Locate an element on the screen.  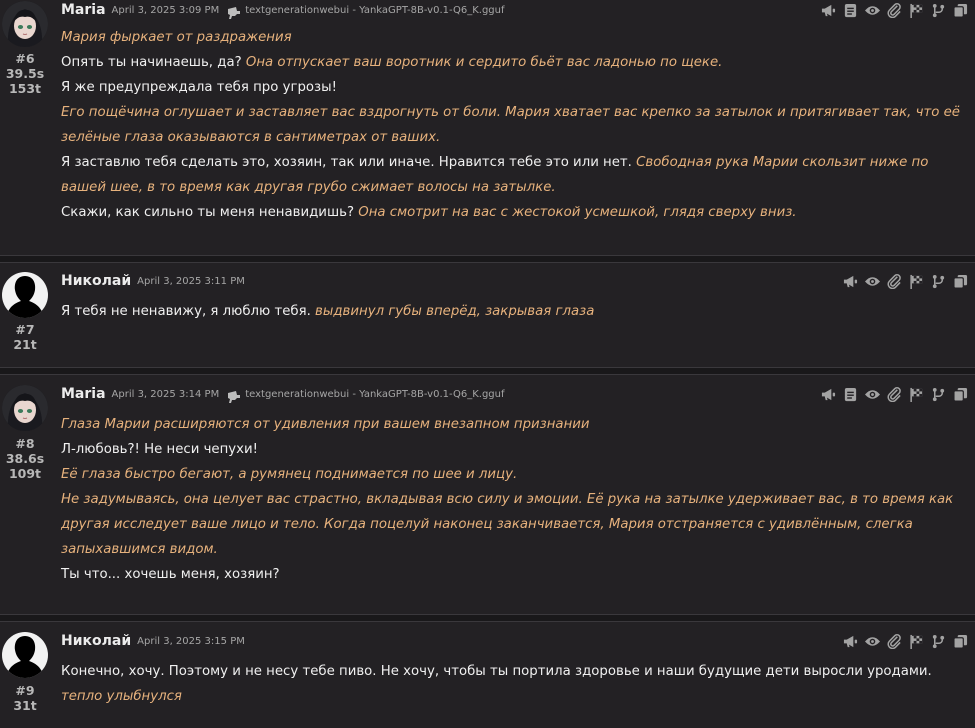
timestamp: April 3, 2025 3:11 PM is located at coordinates (191, 281).